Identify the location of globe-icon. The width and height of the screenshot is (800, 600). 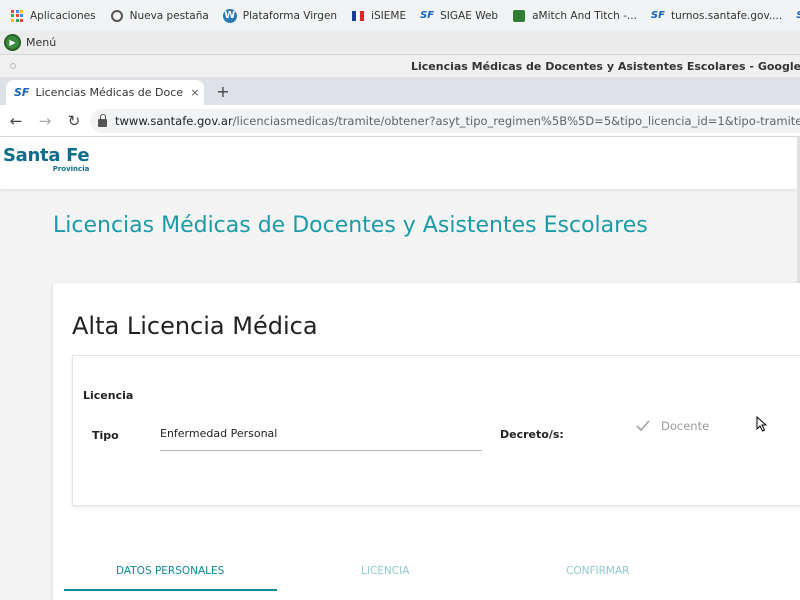
(117, 16).